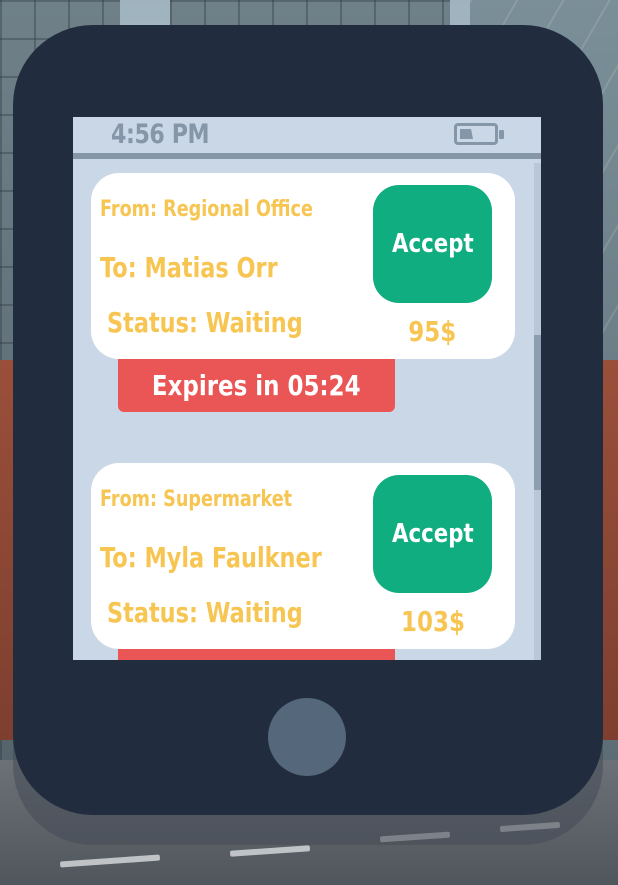  I want to click on scroll-thumb, so click(537, 412).